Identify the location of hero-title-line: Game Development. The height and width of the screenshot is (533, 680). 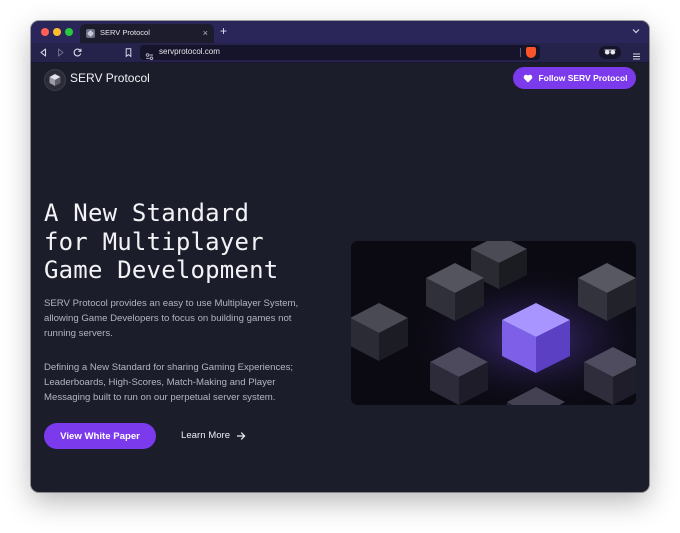
(161, 270).